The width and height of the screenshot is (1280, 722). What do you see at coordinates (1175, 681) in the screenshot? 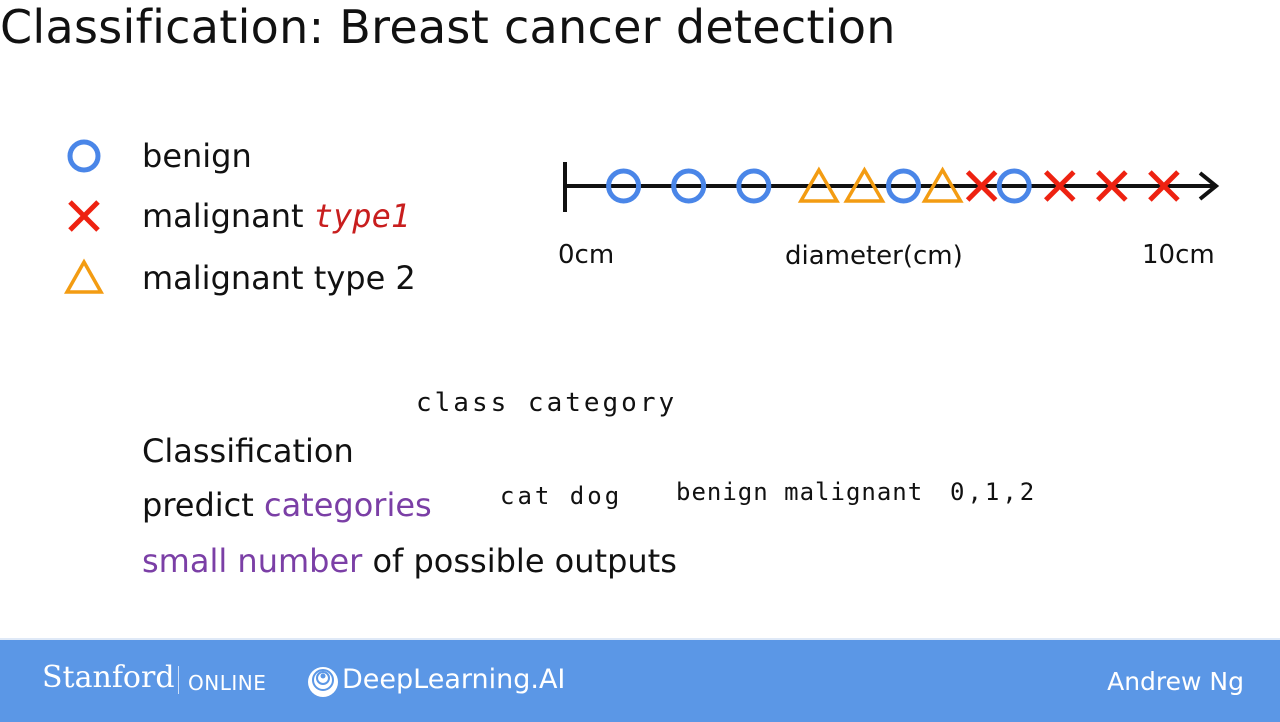
I see `author-name: Andrew Ng` at bounding box center [1175, 681].